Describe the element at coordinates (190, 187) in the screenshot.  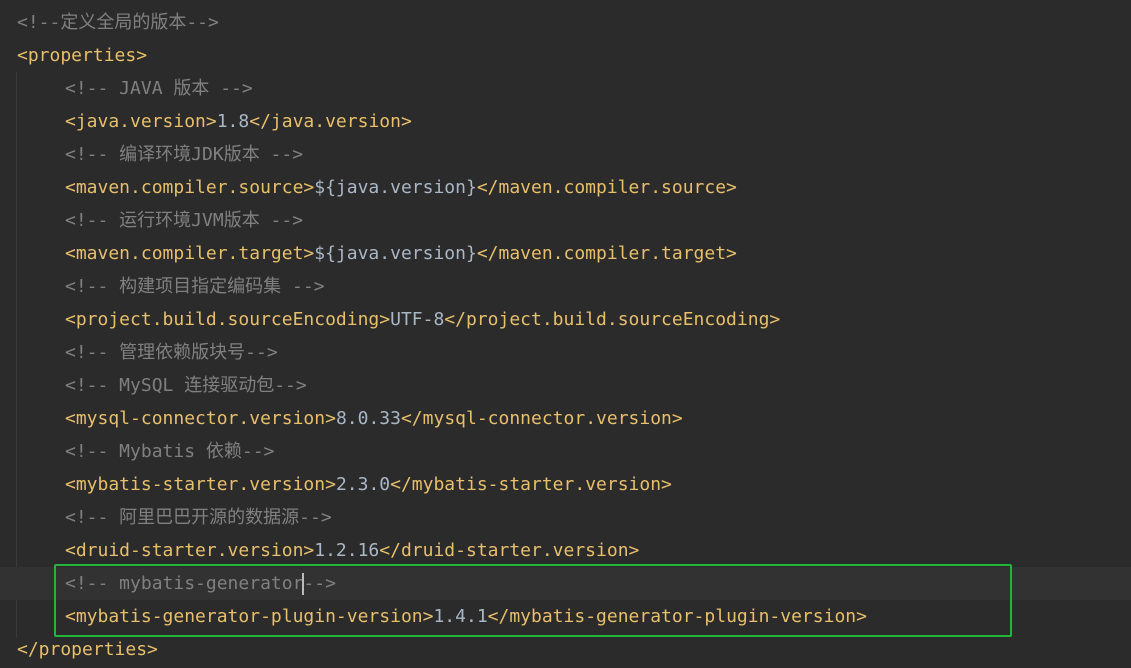
I see `xml-open-tag: <maven.compiler.source>` at that location.